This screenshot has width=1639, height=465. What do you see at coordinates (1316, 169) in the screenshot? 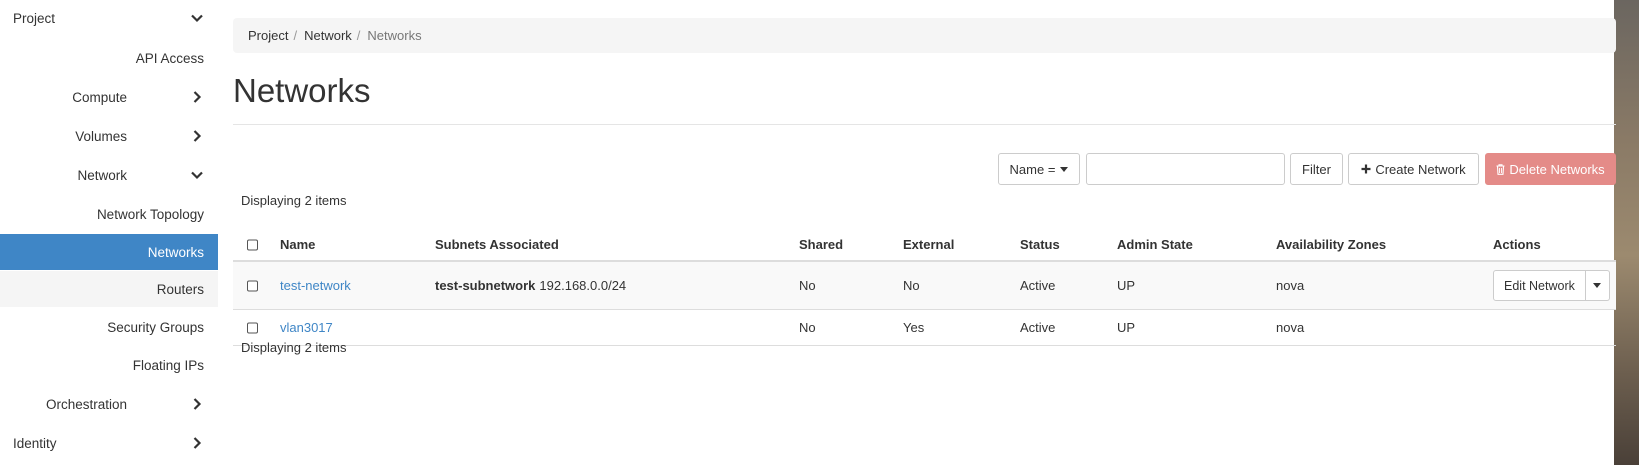
I see `filter-button: Filter` at bounding box center [1316, 169].